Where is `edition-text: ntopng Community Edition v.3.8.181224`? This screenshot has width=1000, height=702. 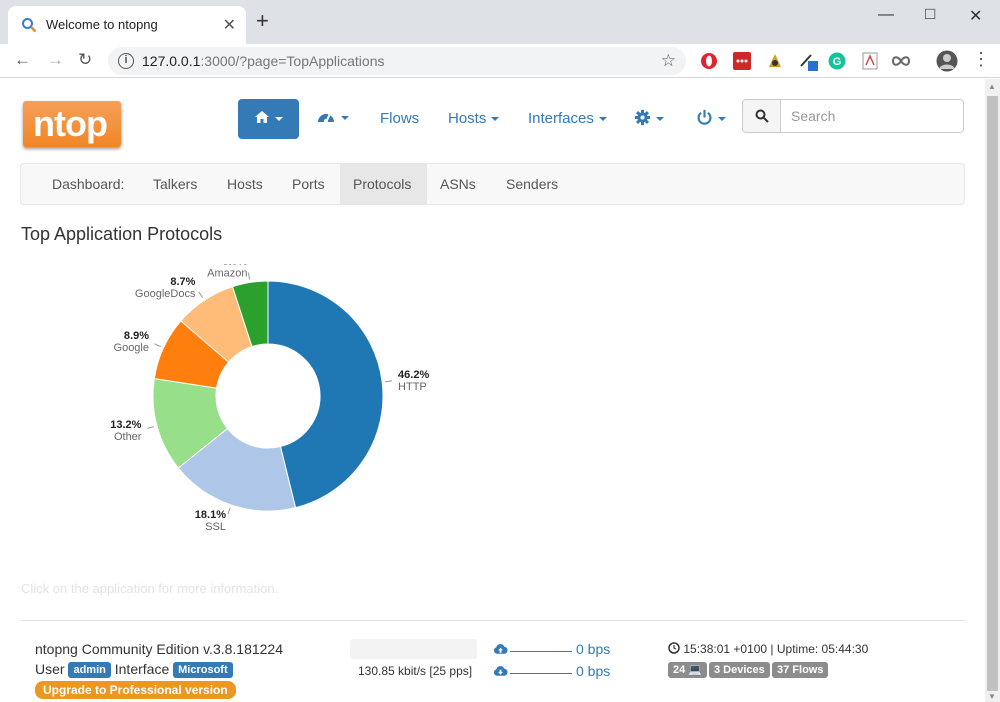 edition-text: ntopng Community Edition v.3.8.181224 is located at coordinates (159, 649).